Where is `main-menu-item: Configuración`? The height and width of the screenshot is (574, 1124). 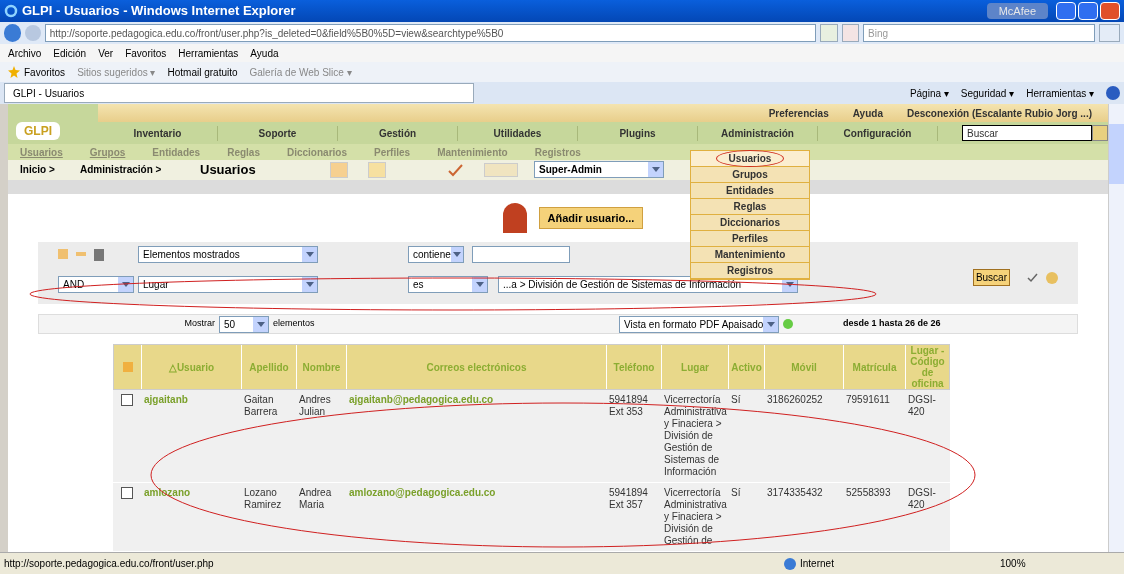 main-menu-item: Configuración is located at coordinates (878, 133).